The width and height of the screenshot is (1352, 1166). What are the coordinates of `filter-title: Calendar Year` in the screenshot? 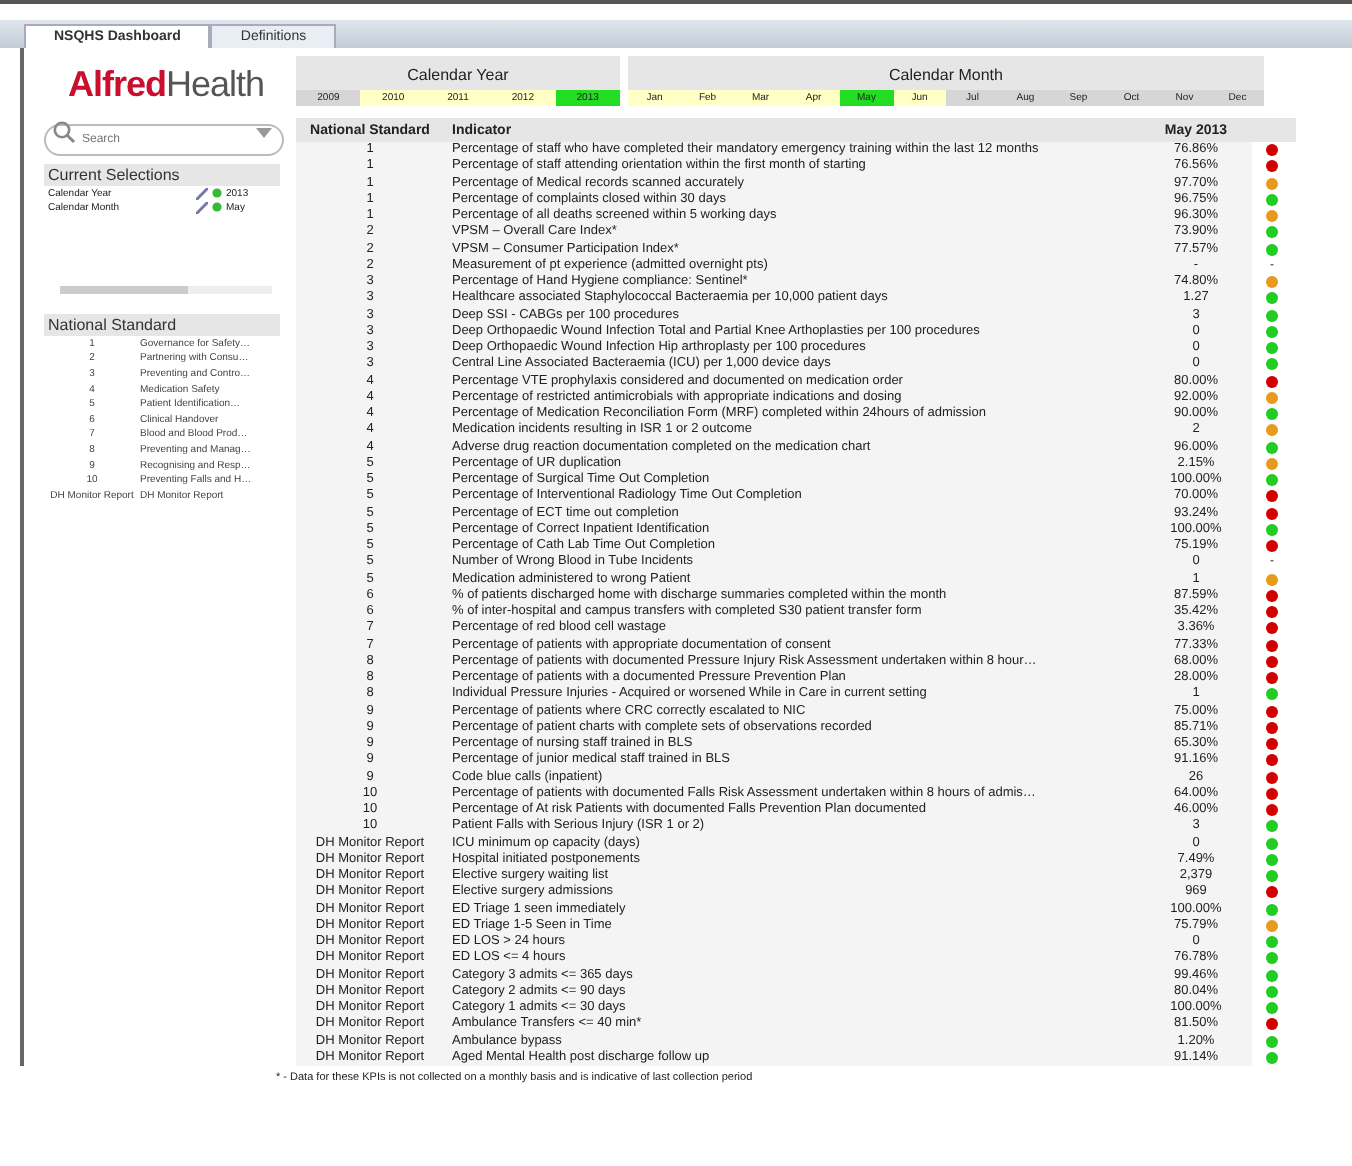 It's located at (458, 76).